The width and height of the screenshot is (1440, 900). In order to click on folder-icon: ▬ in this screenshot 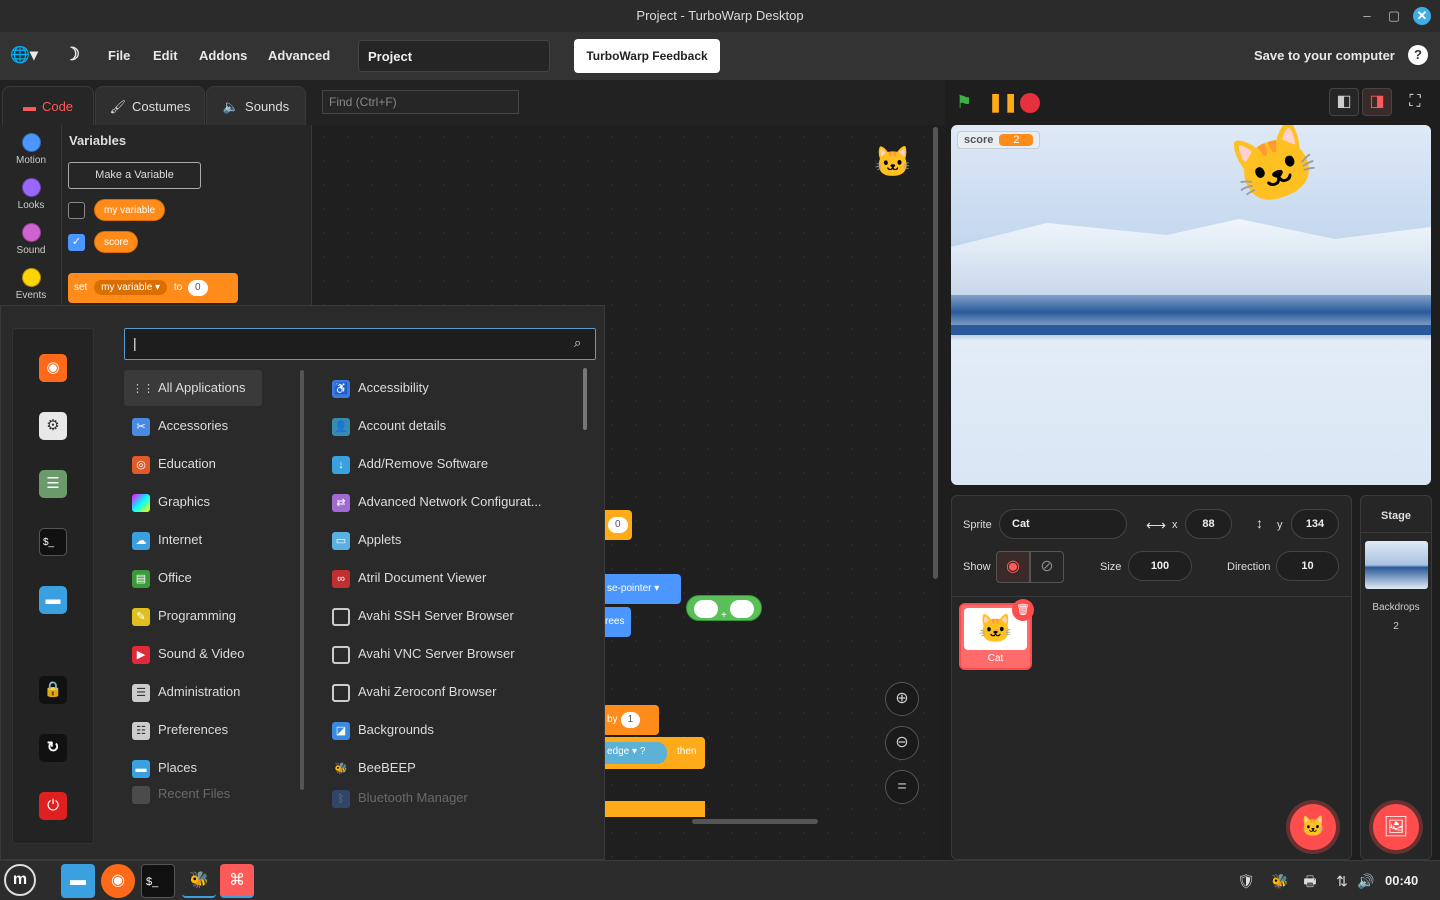, I will do `click(53, 600)`.